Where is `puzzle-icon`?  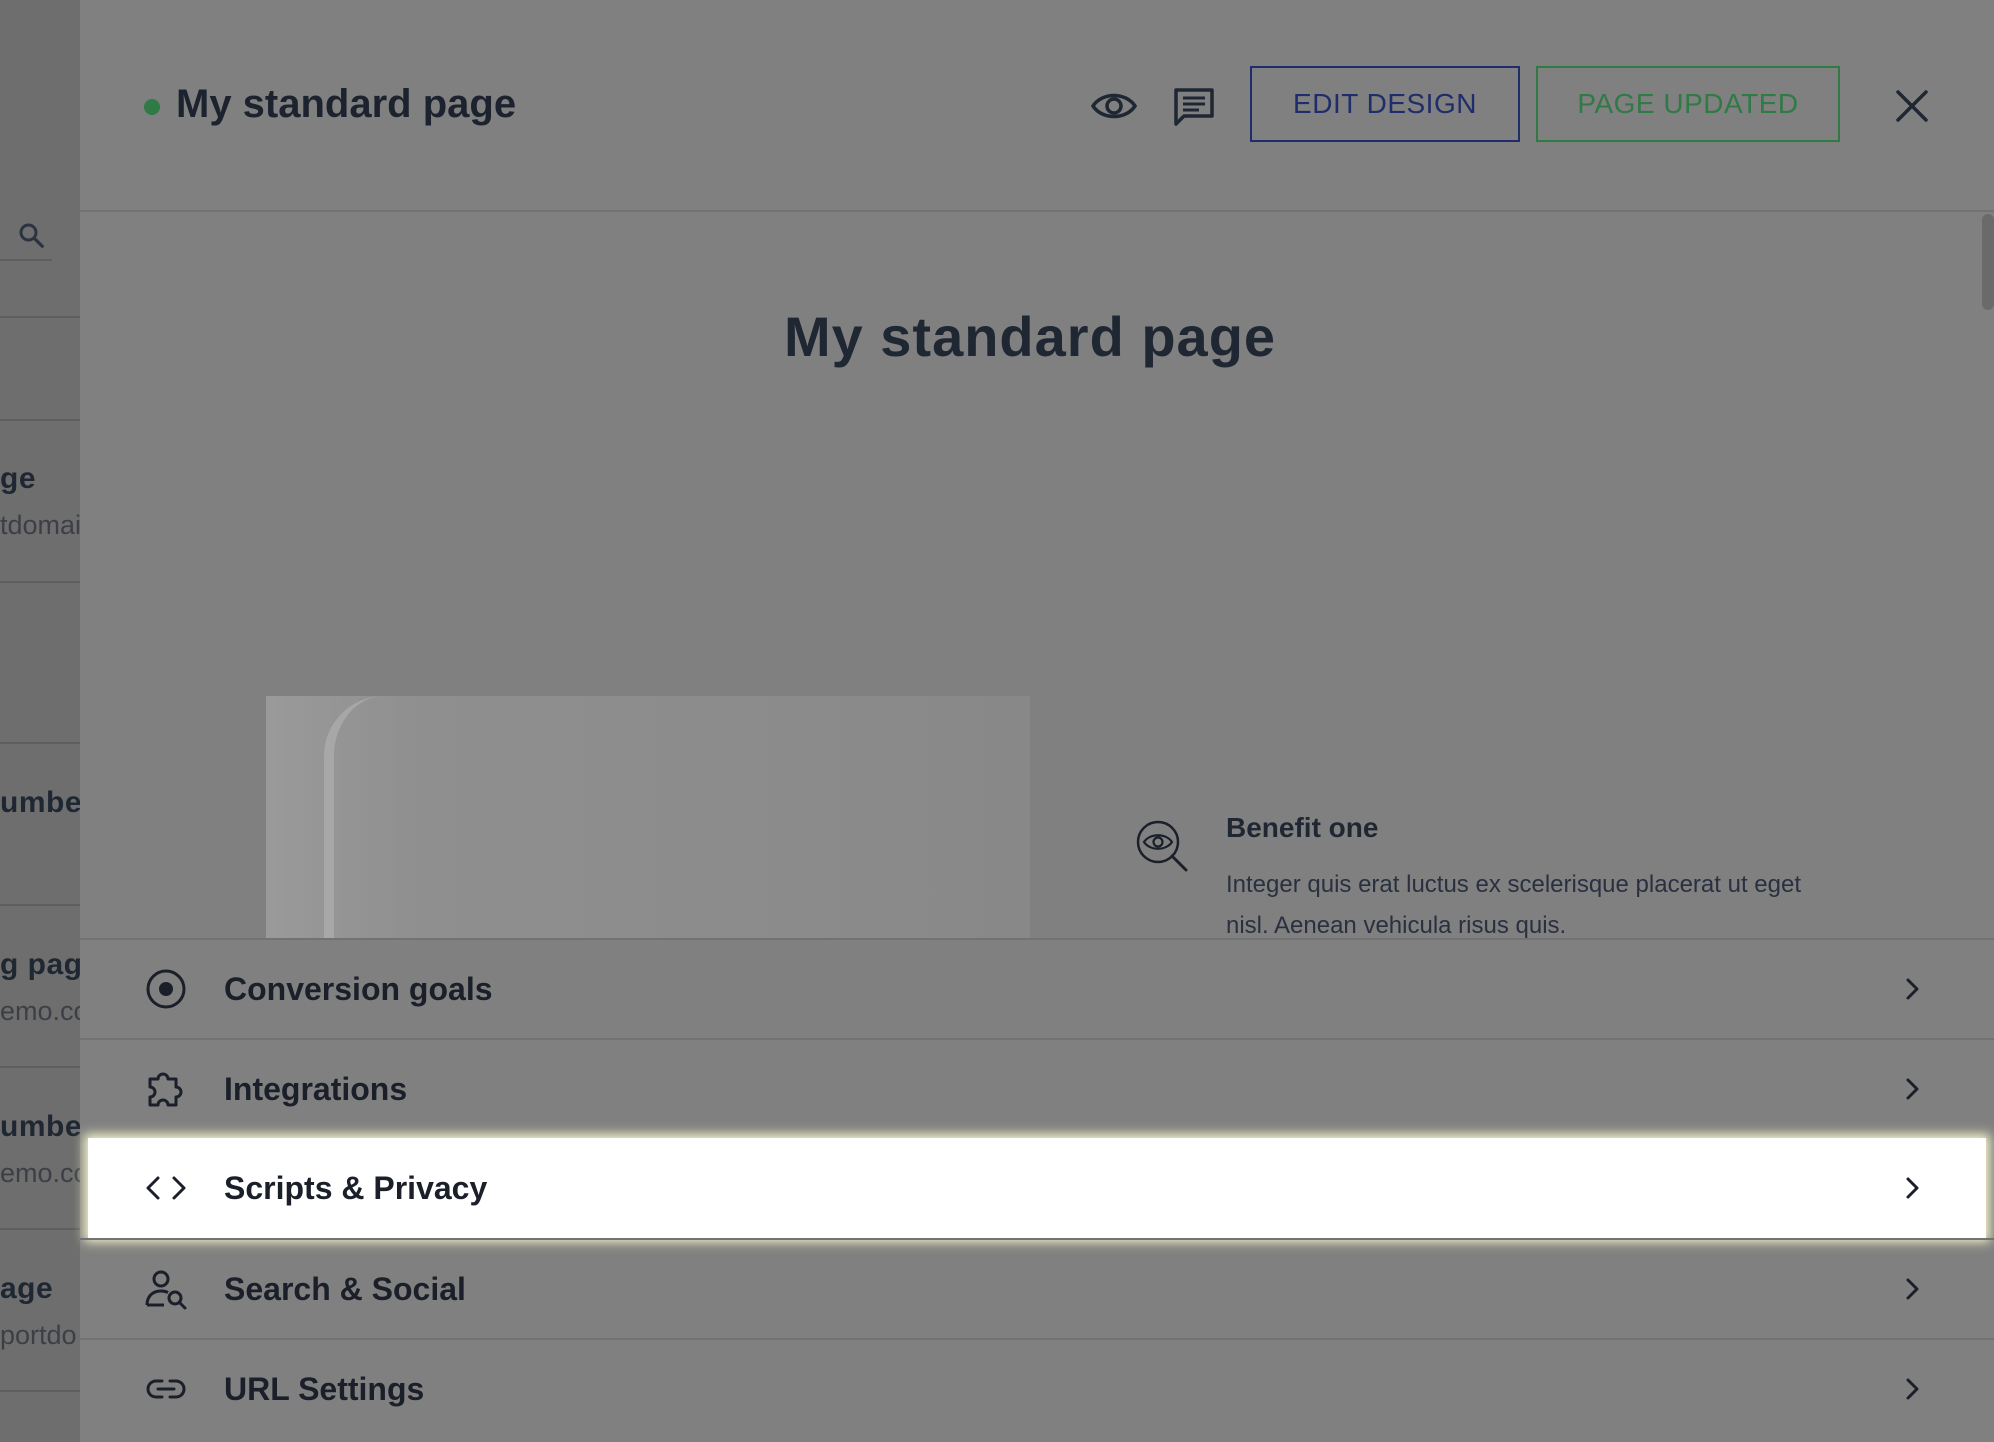
puzzle-icon is located at coordinates (166, 1089).